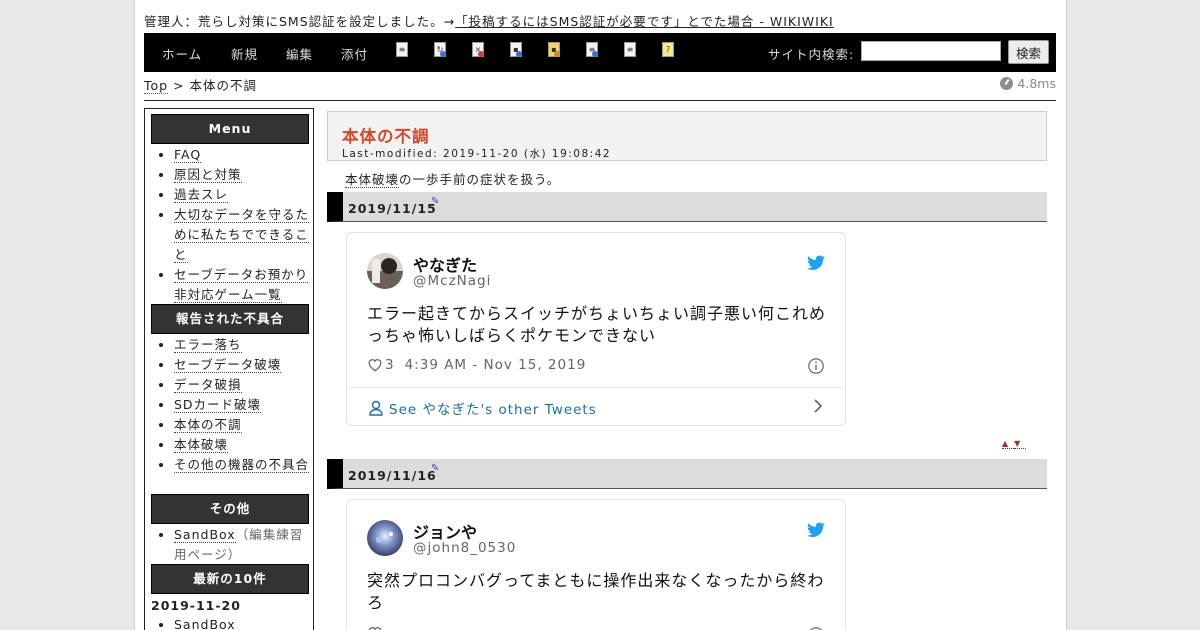  What do you see at coordinates (440, 49) in the screenshot?
I see `reload-icon: ↻` at bounding box center [440, 49].